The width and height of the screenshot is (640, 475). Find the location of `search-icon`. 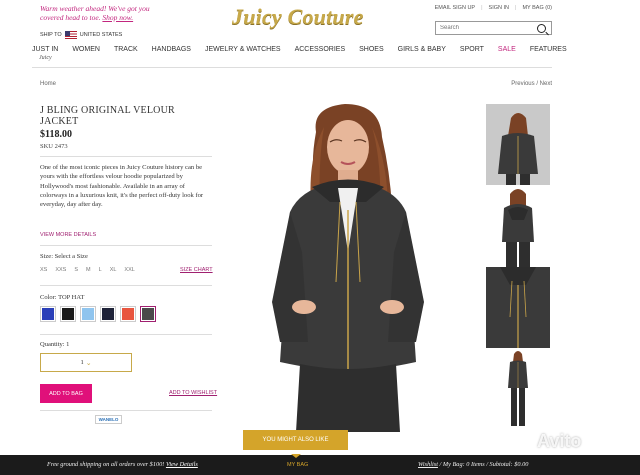

search-icon is located at coordinates (541, 28).